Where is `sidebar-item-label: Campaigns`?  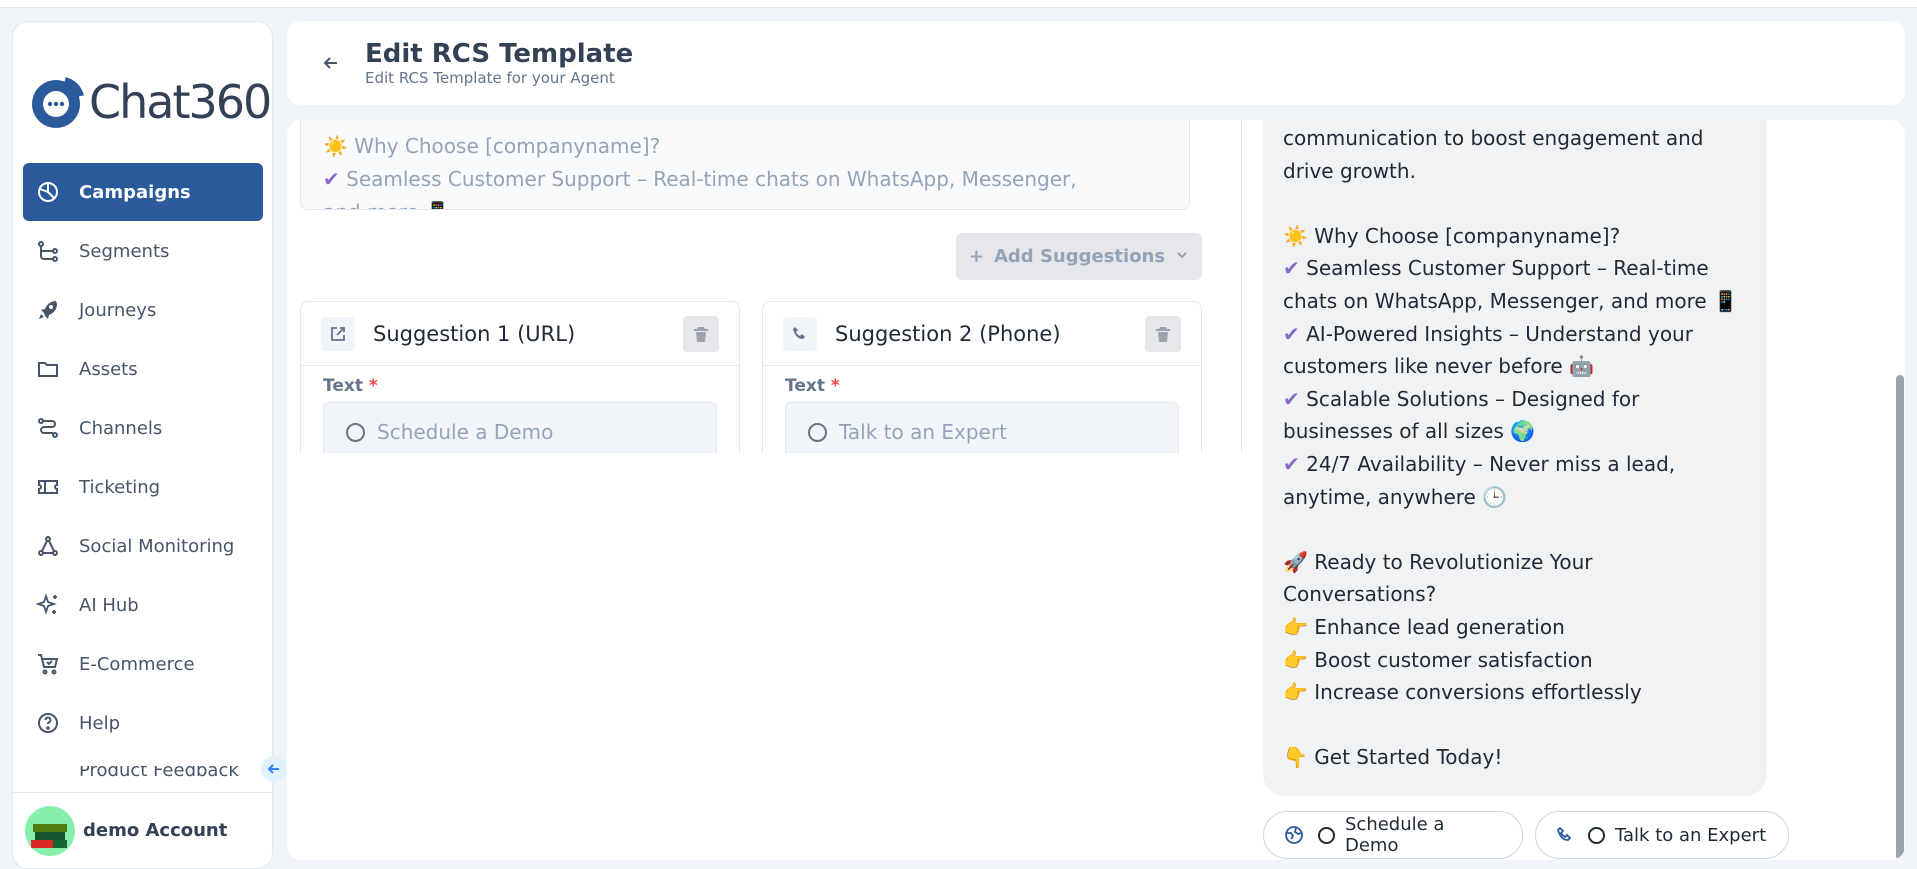 sidebar-item-label: Campaigns is located at coordinates (135, 192).